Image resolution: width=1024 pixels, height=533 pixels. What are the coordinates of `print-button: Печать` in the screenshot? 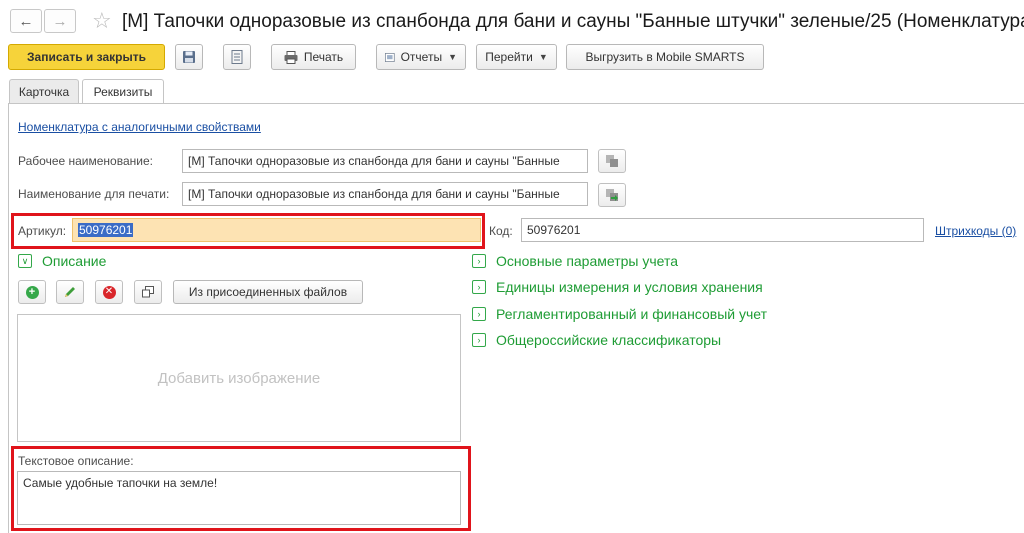 It's located at (313, 57).